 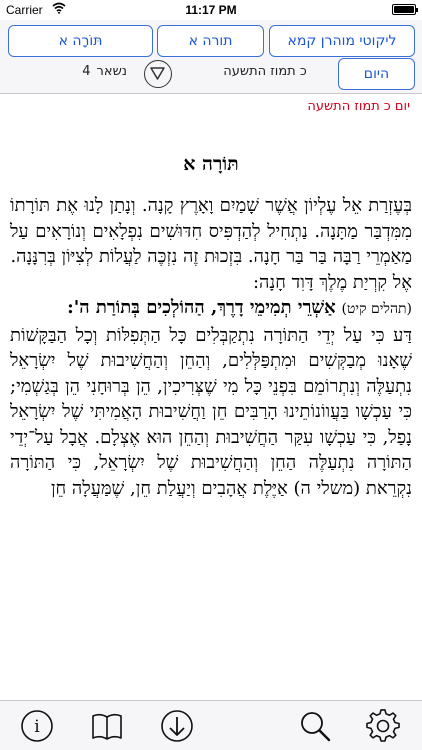 I want to click on book-button, so click(x=107, y=726).